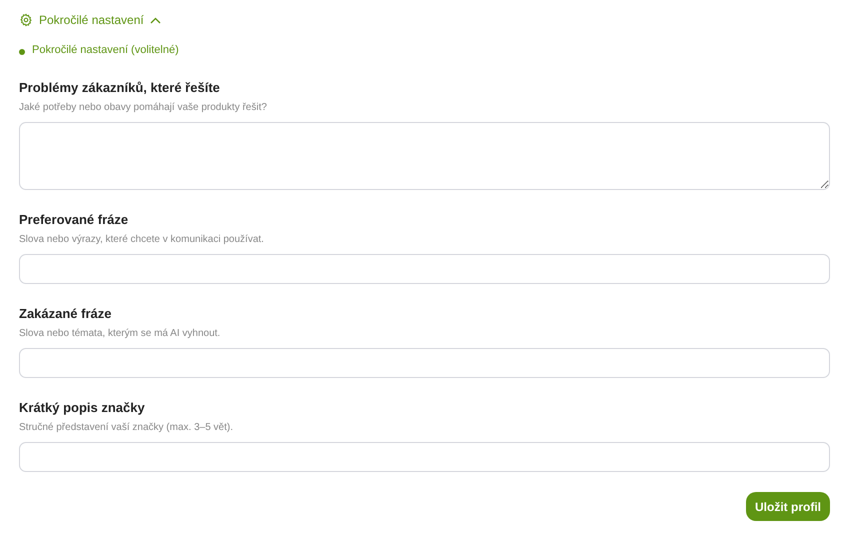  Describe the element at coordinates (65, 314) in the screenshot. I see `field-label: Zakázané fráze` at that location.